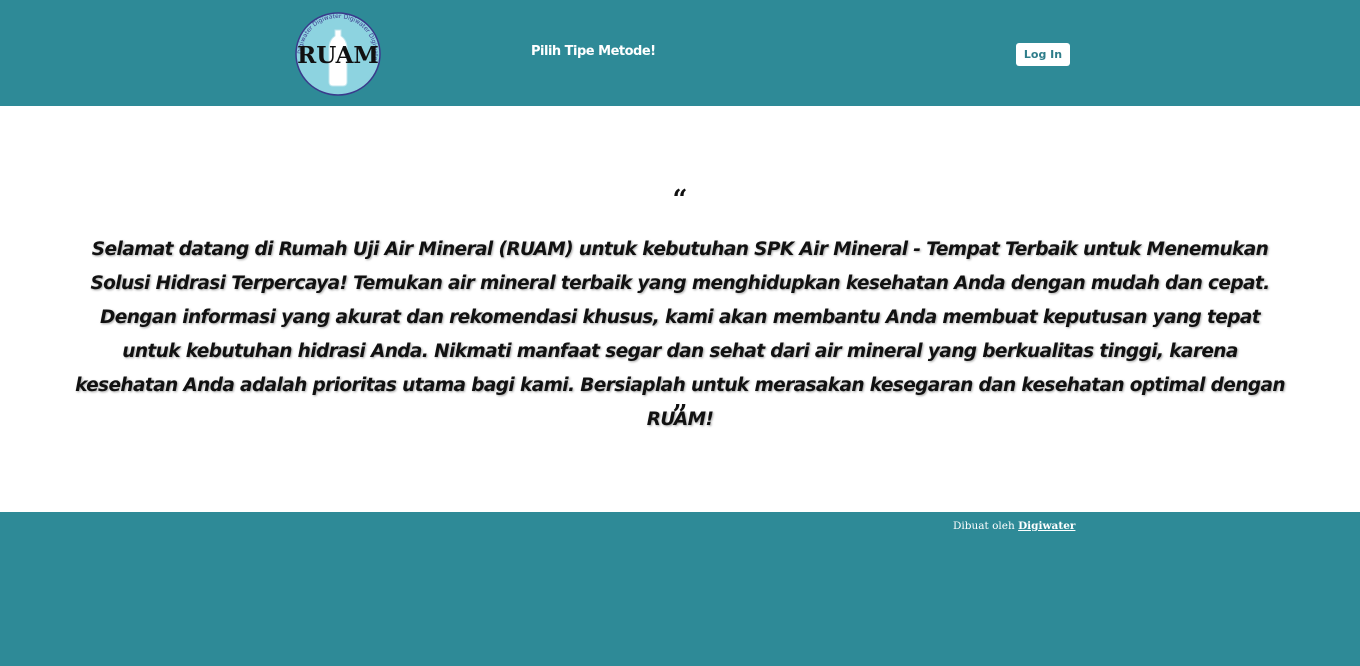  I want to click on footer-credit: Dibuat oleh Digiwater, so click(1014, 526).